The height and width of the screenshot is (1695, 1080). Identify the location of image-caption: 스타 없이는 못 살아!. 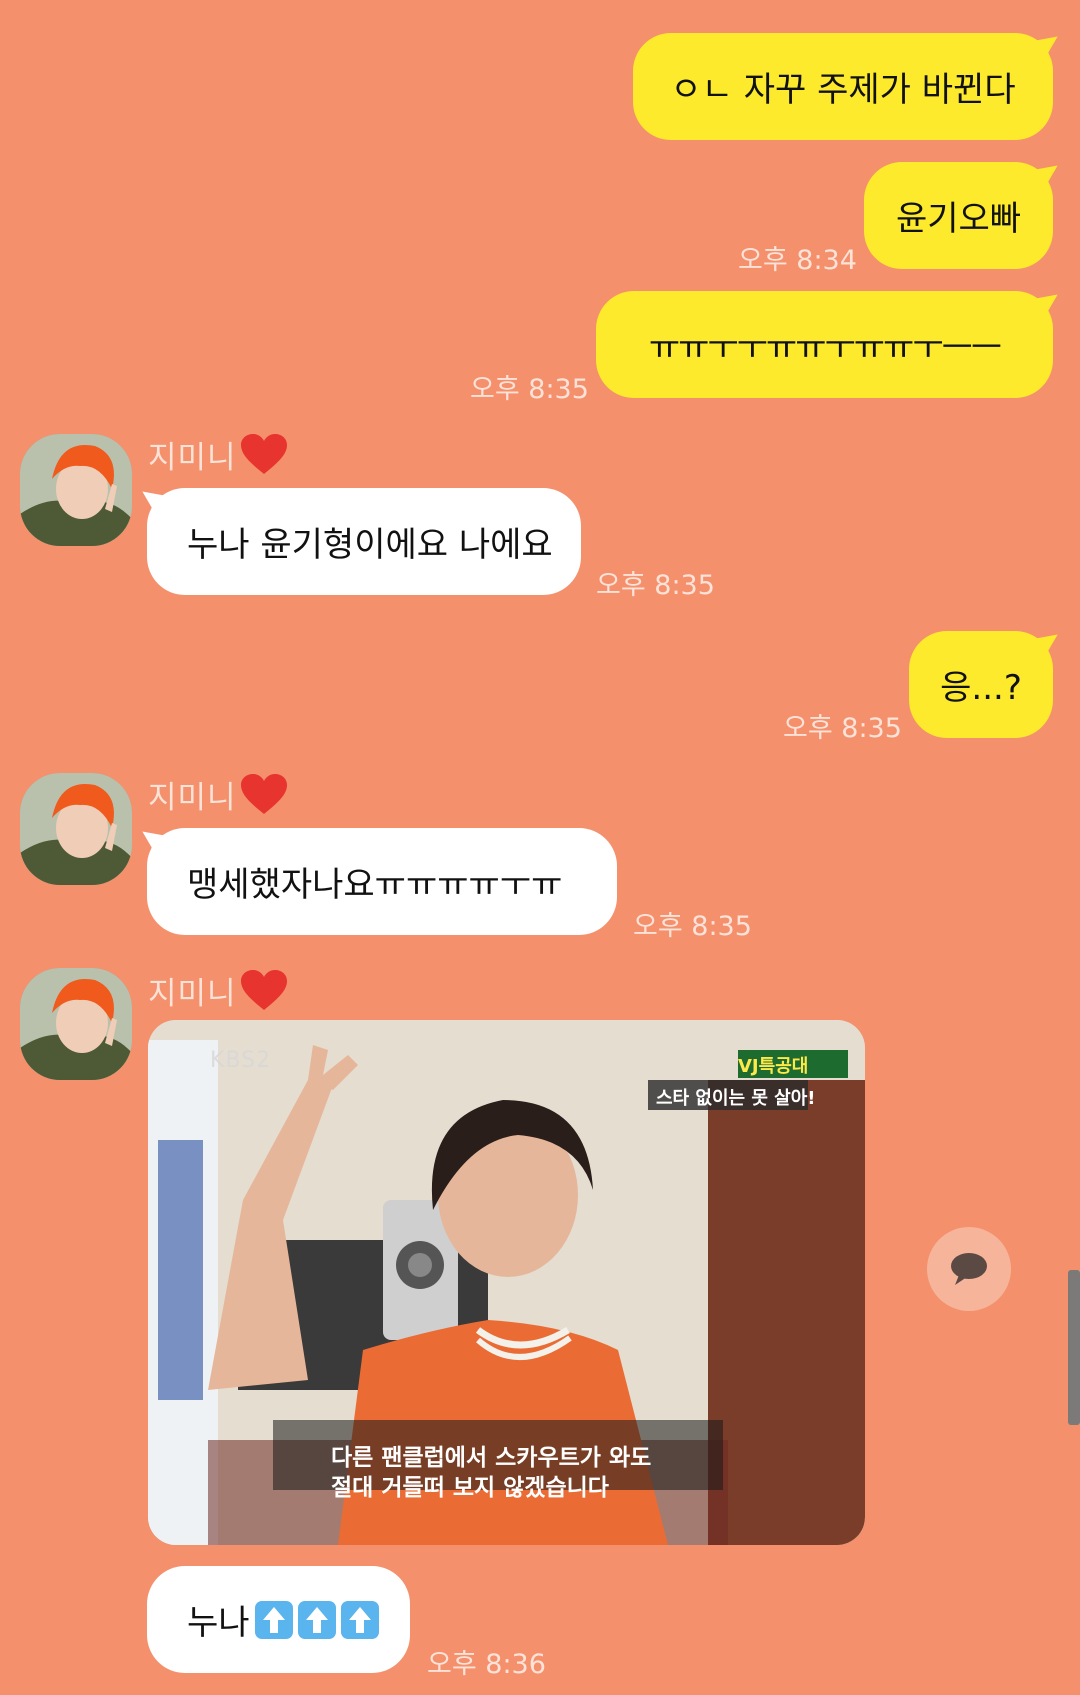
(736, 1098).